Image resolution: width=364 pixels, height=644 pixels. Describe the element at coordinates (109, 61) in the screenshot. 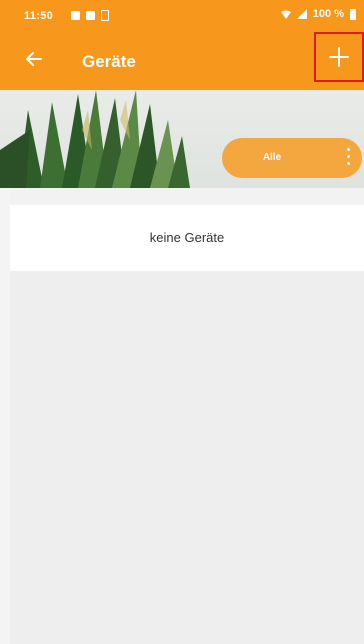

I see `page-title: Geräte` at that location.